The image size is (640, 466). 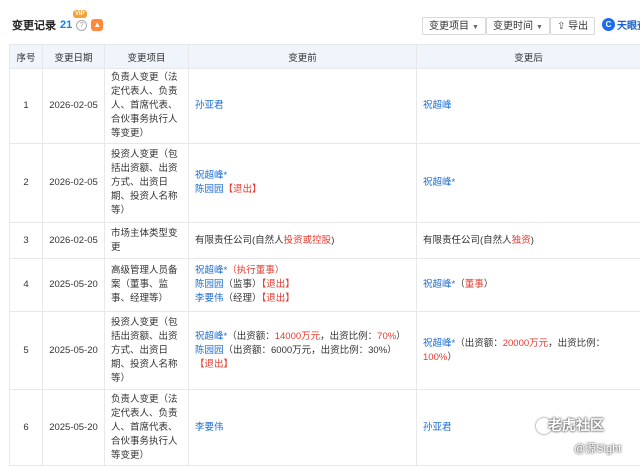 I want to click on plain-text: （, so click(x=460, y=284).